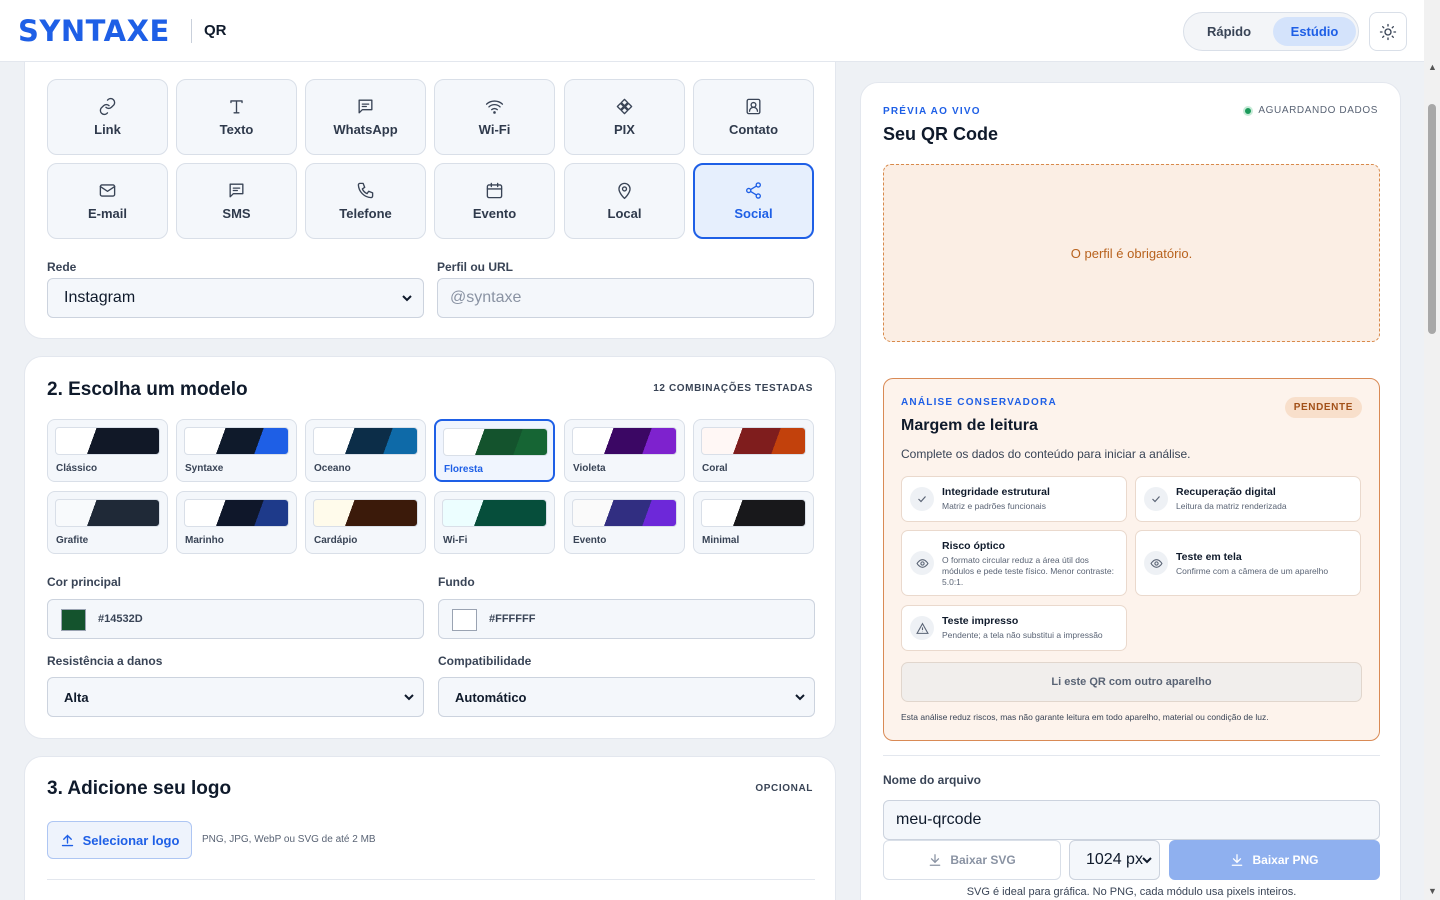  I want to click on type-phone: Telefone, so click(365, 201).